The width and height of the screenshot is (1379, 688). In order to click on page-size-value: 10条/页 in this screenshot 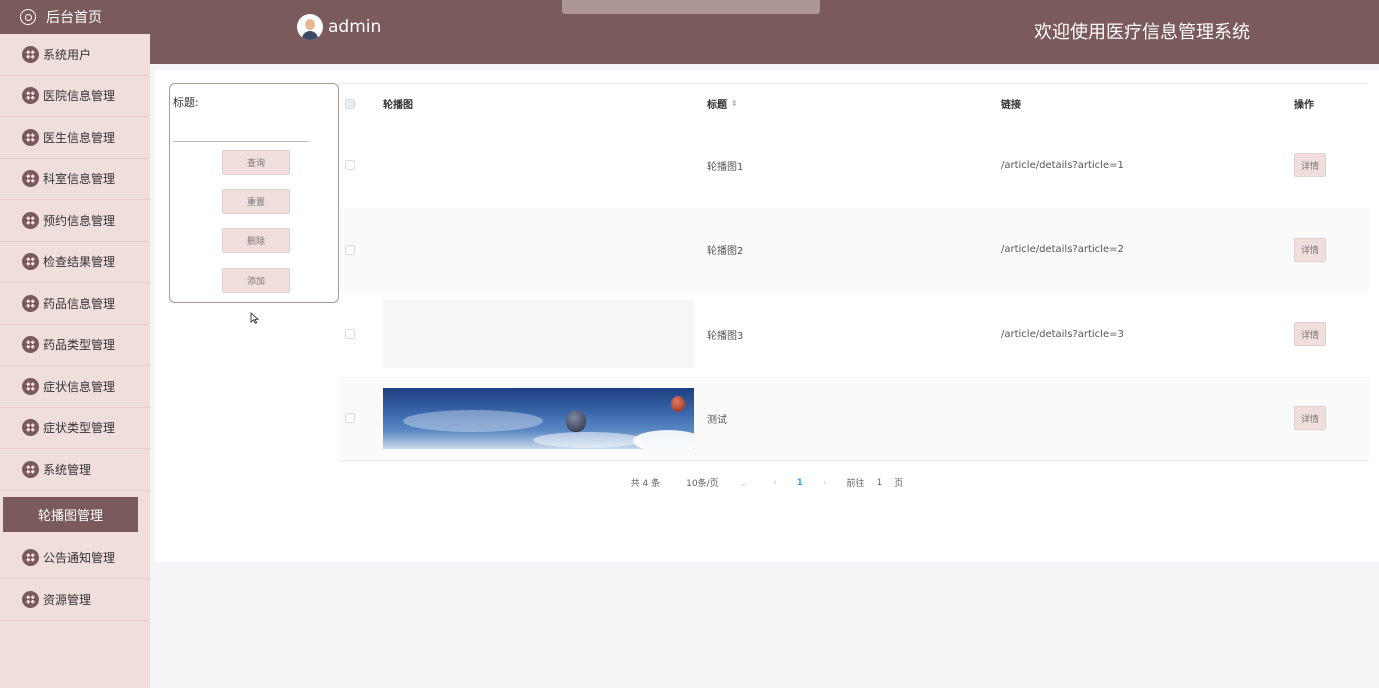, I will do `click(702, 484)`.